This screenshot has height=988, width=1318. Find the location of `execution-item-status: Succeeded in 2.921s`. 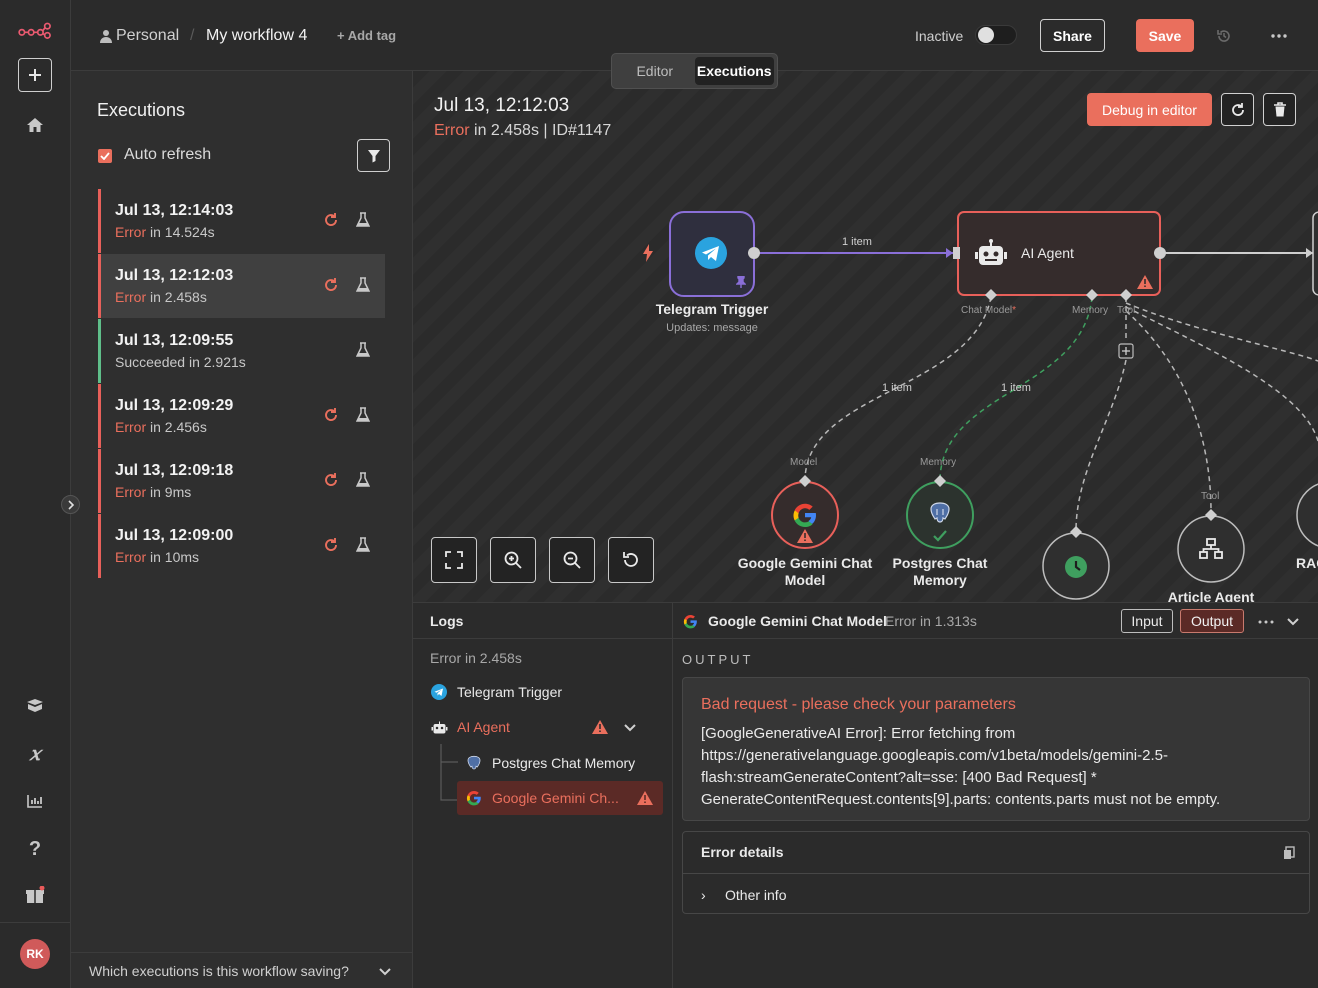

execution-item-status: Succeeded in 2.921s is located at coordinates (180, 362).